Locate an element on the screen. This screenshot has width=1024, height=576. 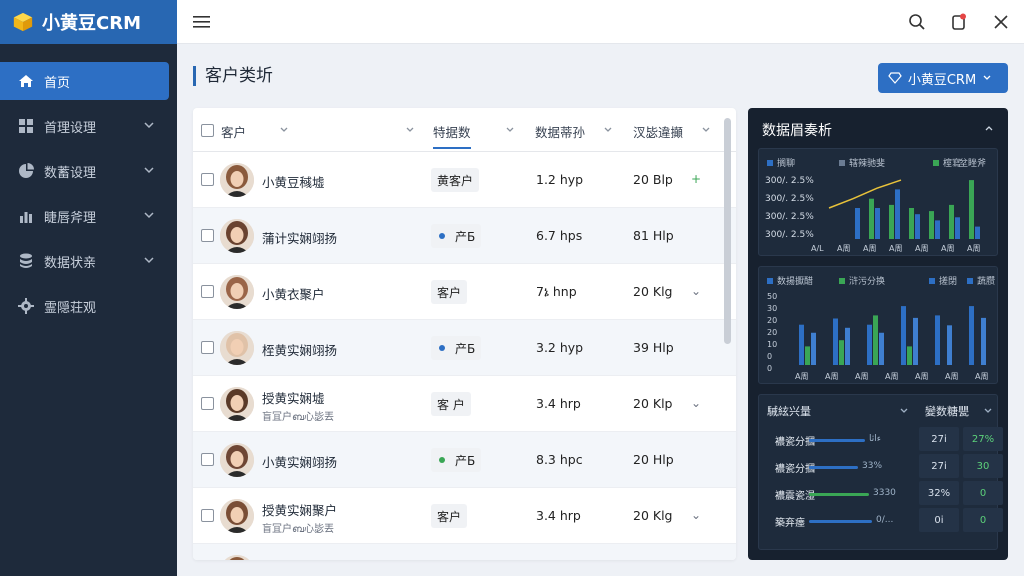
kpi-cell: 27% is located at coordinates (983, 439).